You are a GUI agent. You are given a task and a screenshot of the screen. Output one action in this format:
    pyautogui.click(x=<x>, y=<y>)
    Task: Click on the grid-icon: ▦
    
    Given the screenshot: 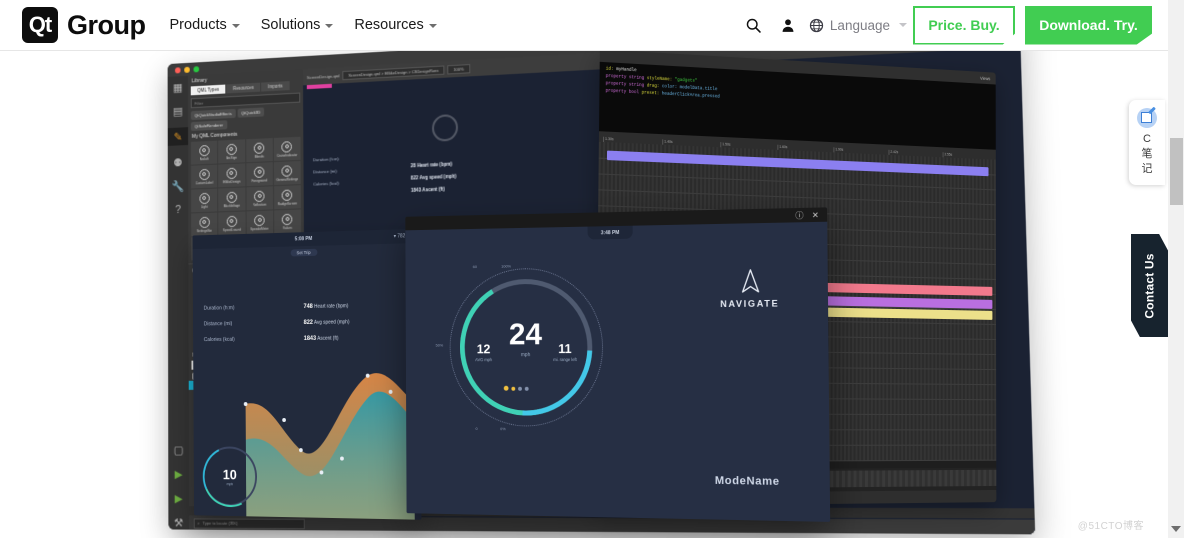 What is the action you would take?
    pyautogui.click(x=177, y=87)
    